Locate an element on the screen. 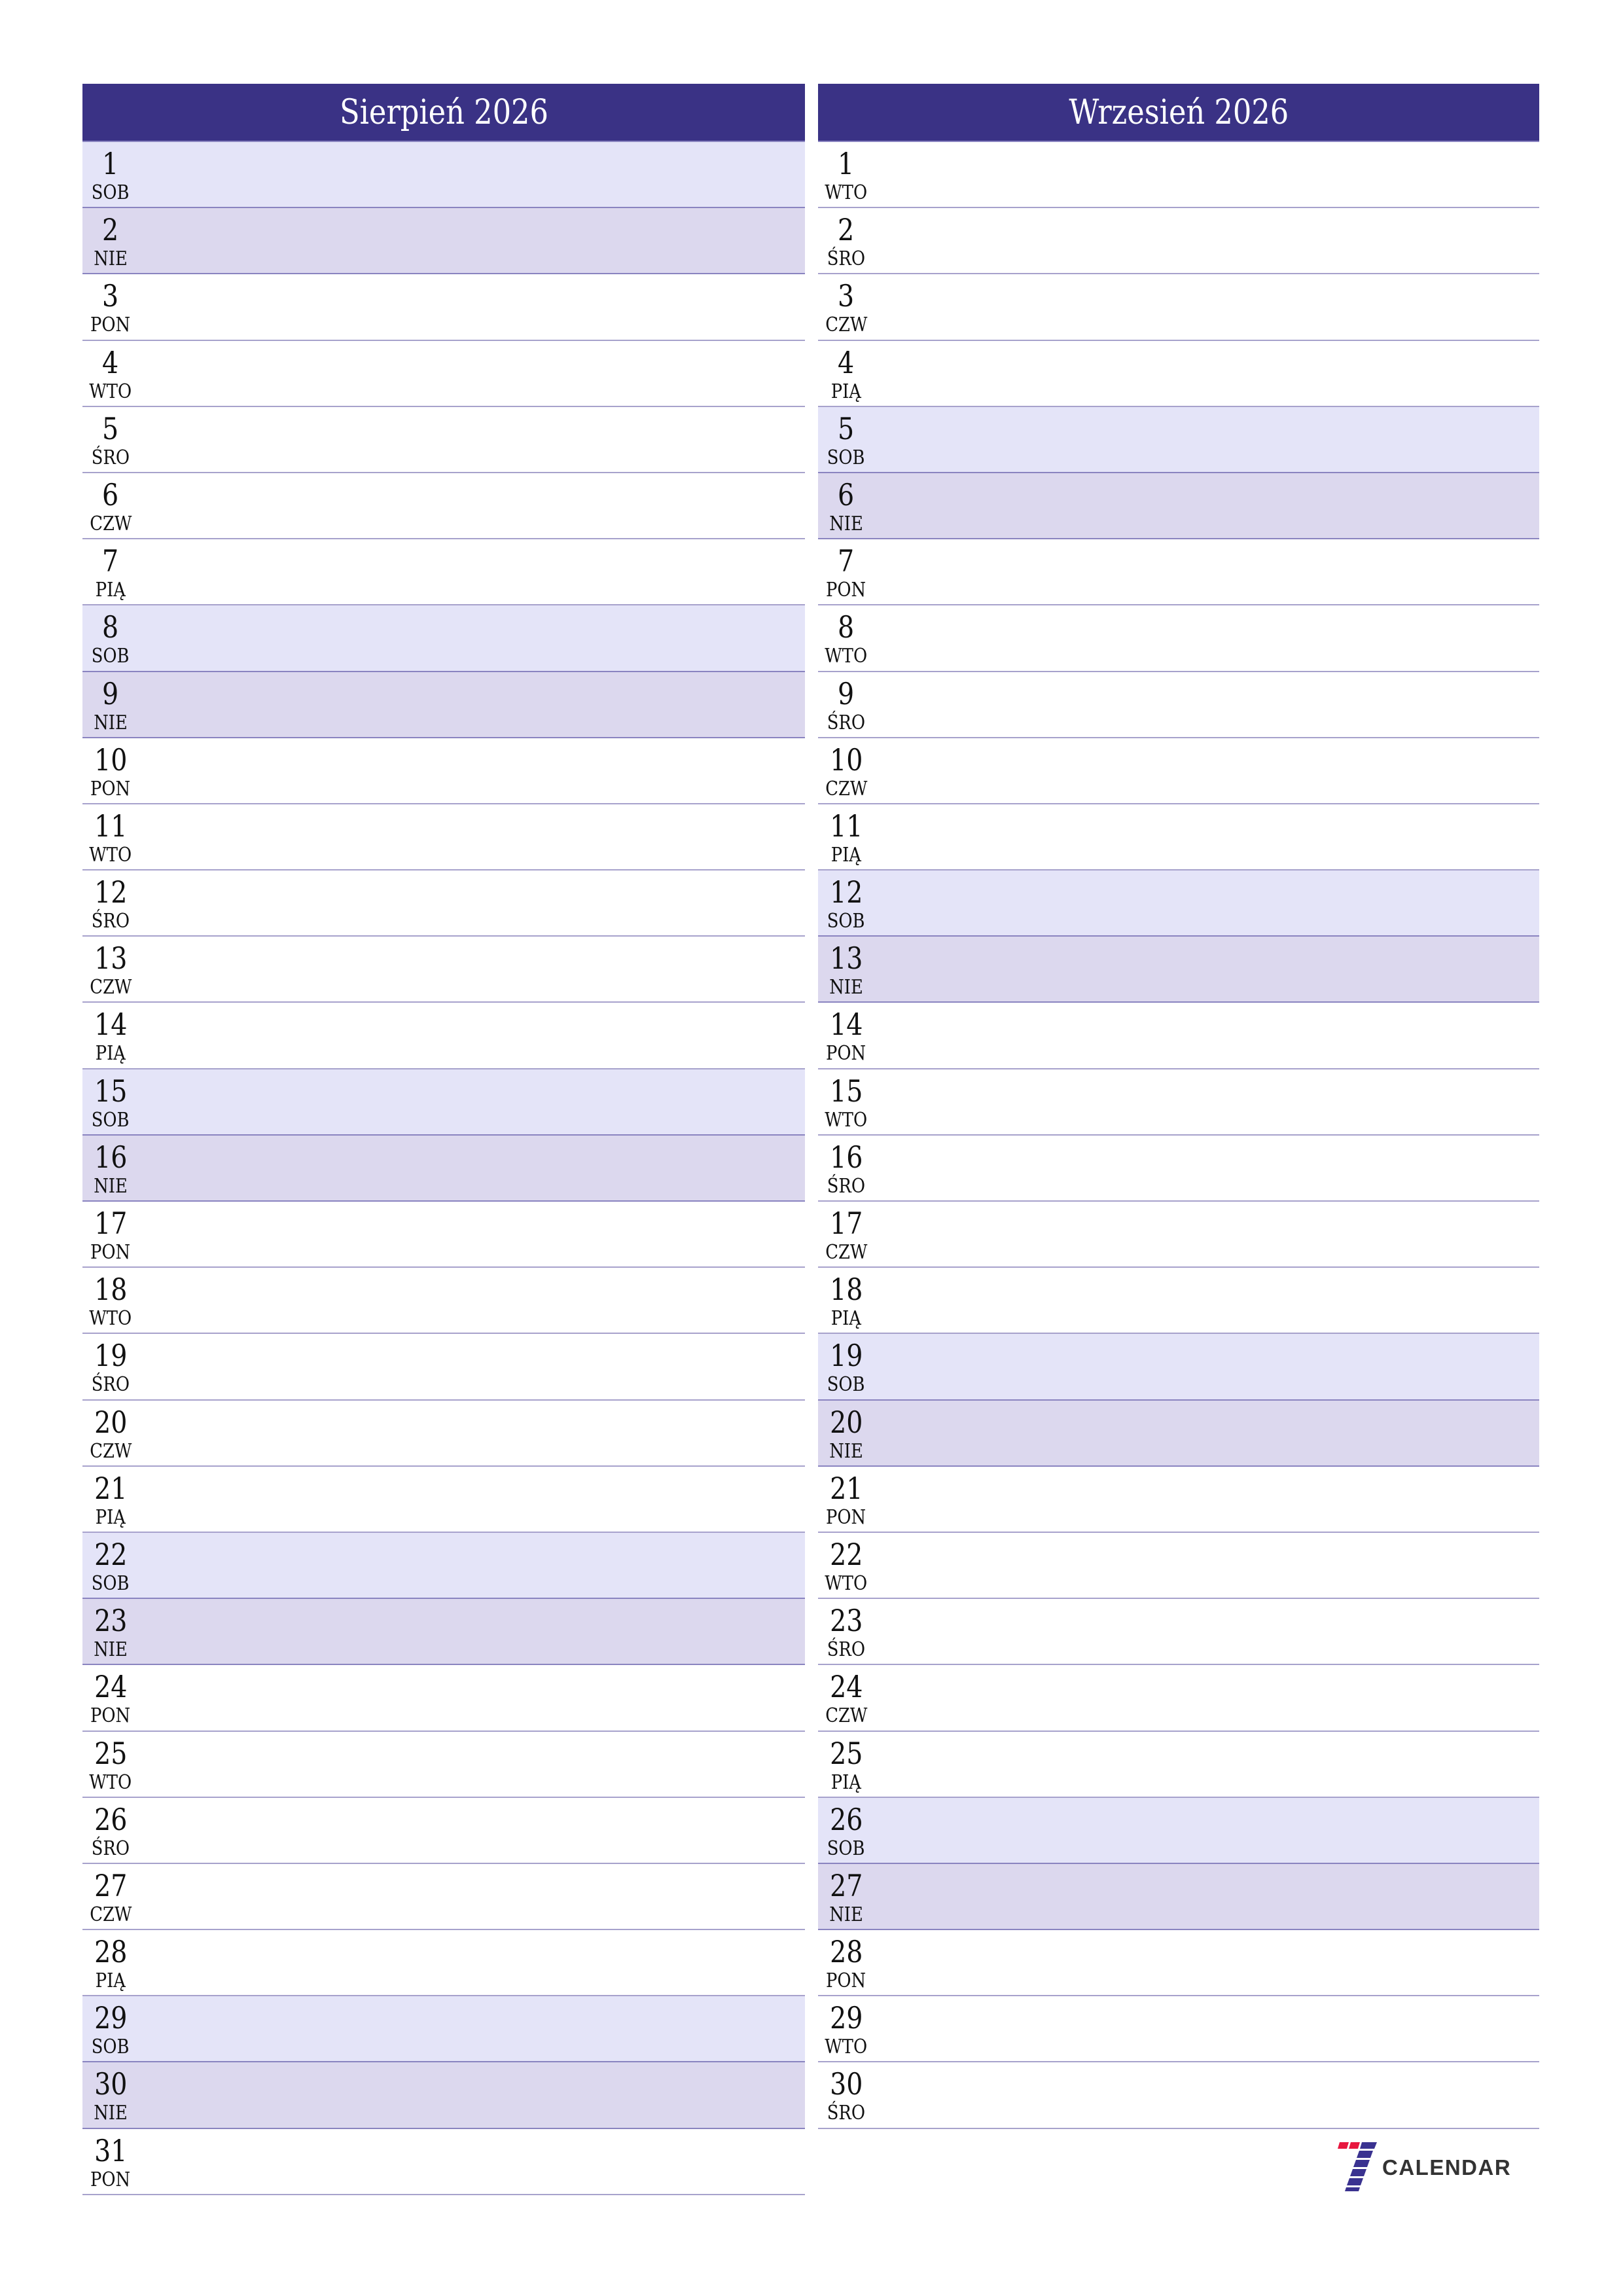 The width and height of the screenshot is (1623, 2296). day-name-text: ŚRO is located at coordinates (111, 457).